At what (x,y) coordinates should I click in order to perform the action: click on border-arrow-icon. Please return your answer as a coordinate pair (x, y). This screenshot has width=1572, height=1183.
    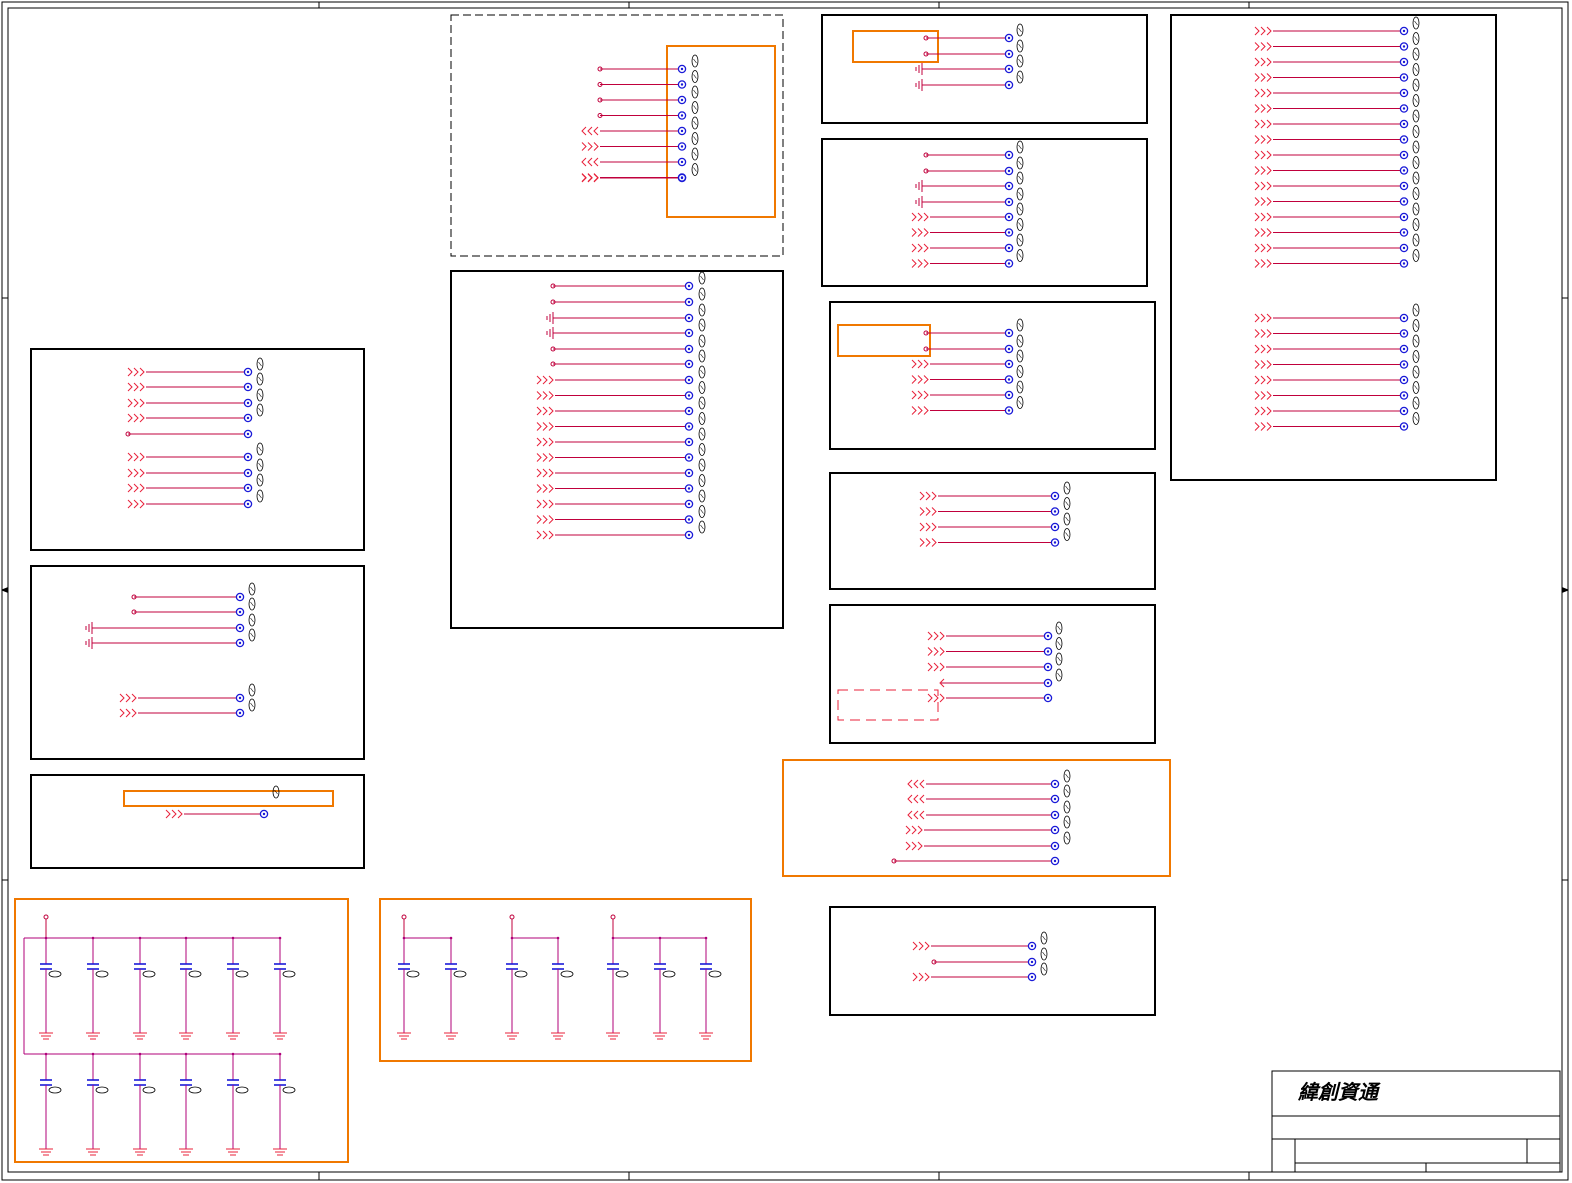
    Looking at the image, I should click on (4, 590).